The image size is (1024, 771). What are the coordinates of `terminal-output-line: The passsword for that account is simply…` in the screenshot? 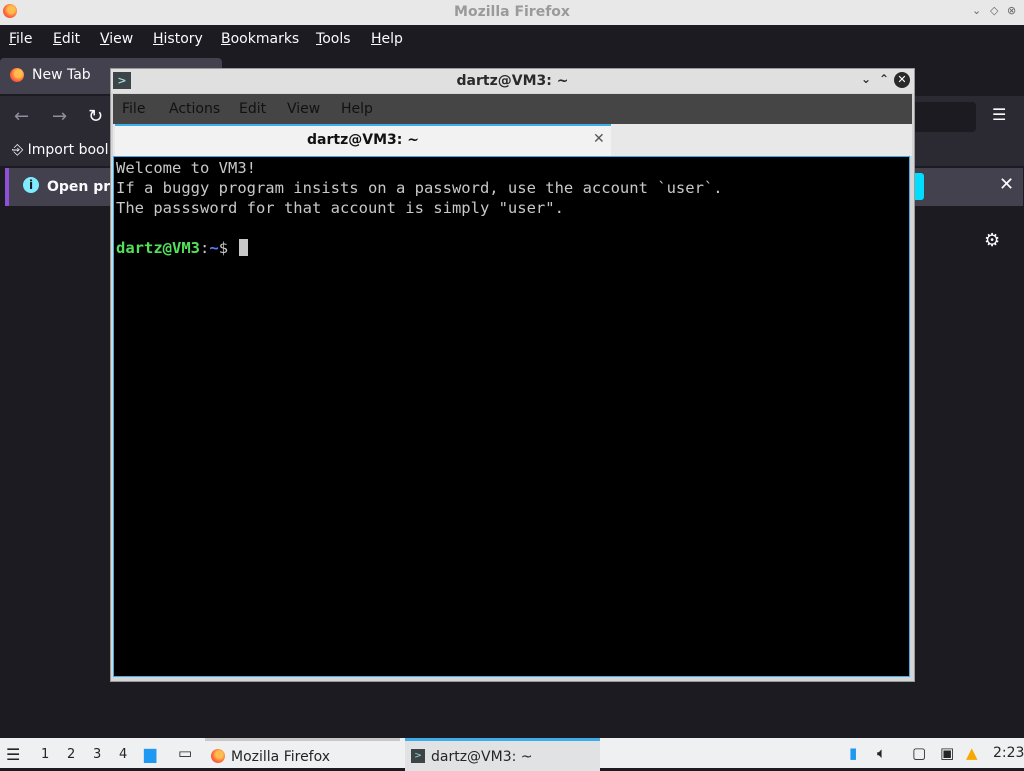 It's located at (340, 208).